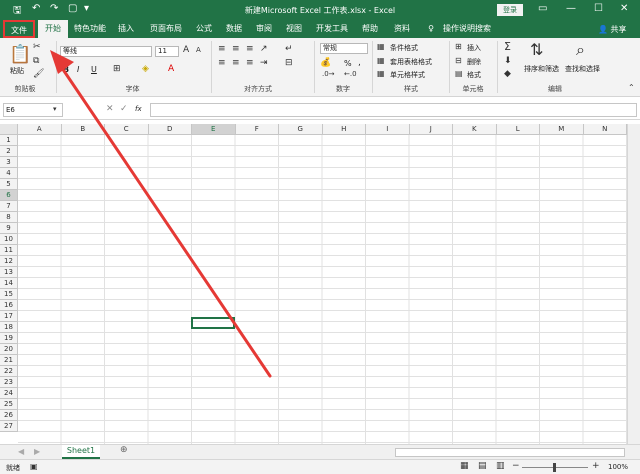 This screenshot has width=640, height=474. Describe the element at coordinates (257, 129) in the screenshot. I see `column-header: F` at that location.